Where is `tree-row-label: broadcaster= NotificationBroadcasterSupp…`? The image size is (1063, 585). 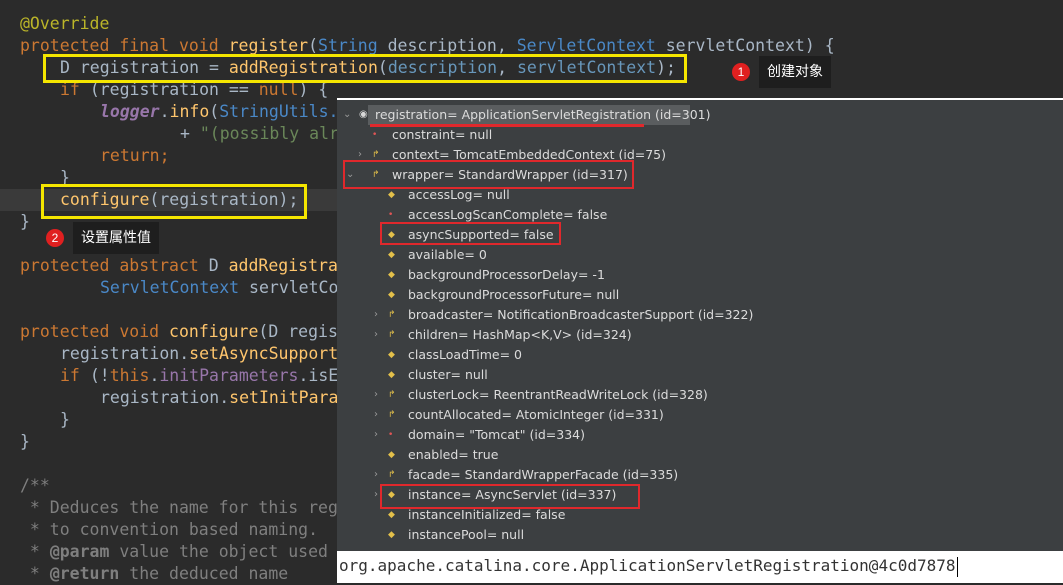
tree-row-label: broadcaster= NotificationBroadcasterSupp… is located at coordinates (581, 314).